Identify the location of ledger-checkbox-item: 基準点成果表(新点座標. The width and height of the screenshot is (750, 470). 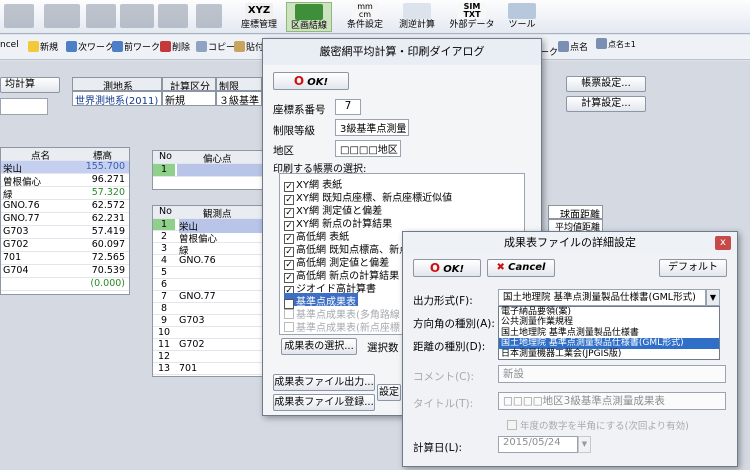
(342, 326).